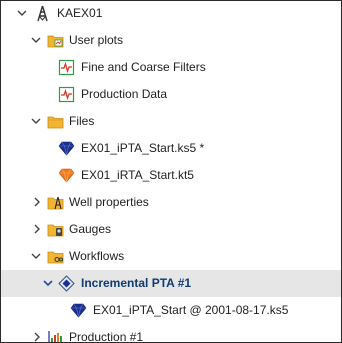 The width and height of the screenshot is (342, 343). I want to click on folder-workflow-icon, so click(55, 256).